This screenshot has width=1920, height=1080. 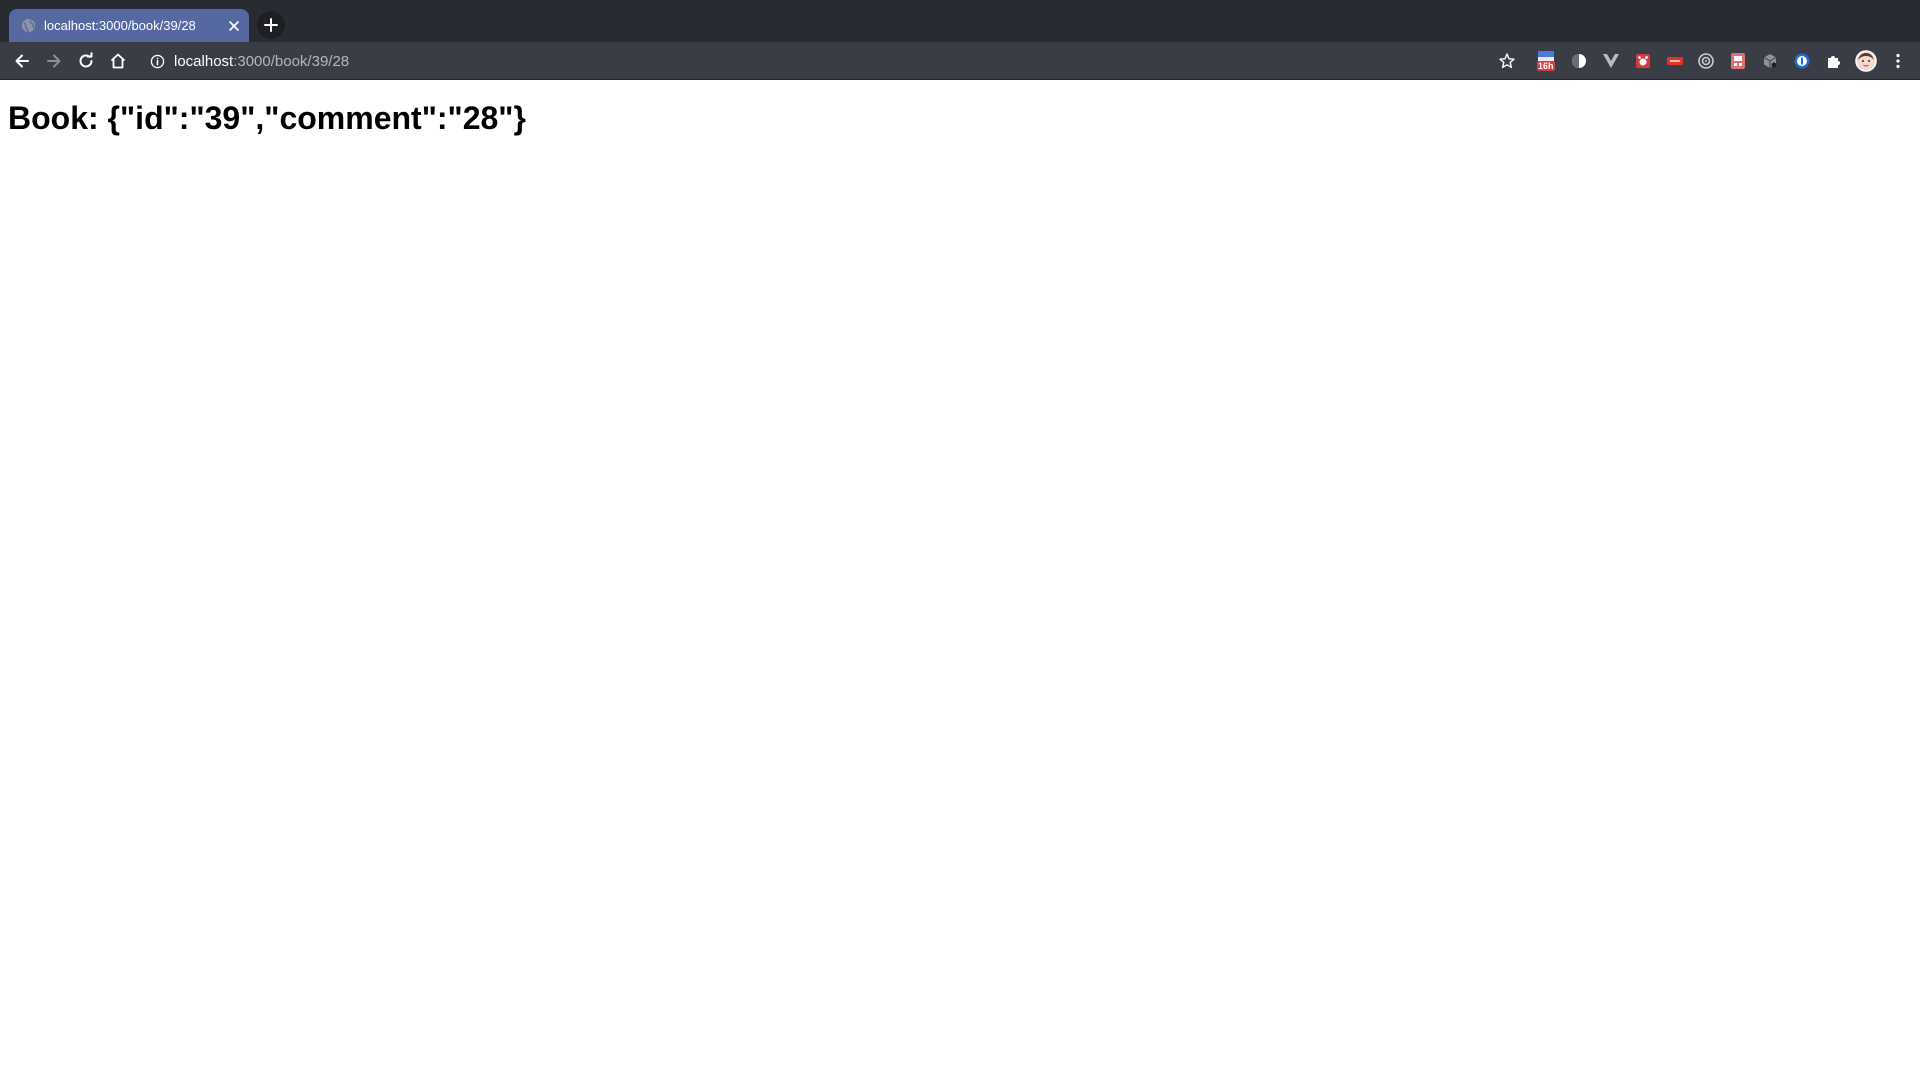 I want to click on puzzle-icon, so click(x=1834, y=62).